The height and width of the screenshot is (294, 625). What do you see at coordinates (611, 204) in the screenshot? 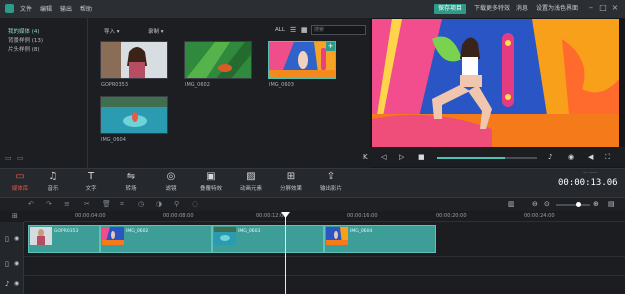
I see `track-manager-icon: ▤` at bounding box center [611, 204].